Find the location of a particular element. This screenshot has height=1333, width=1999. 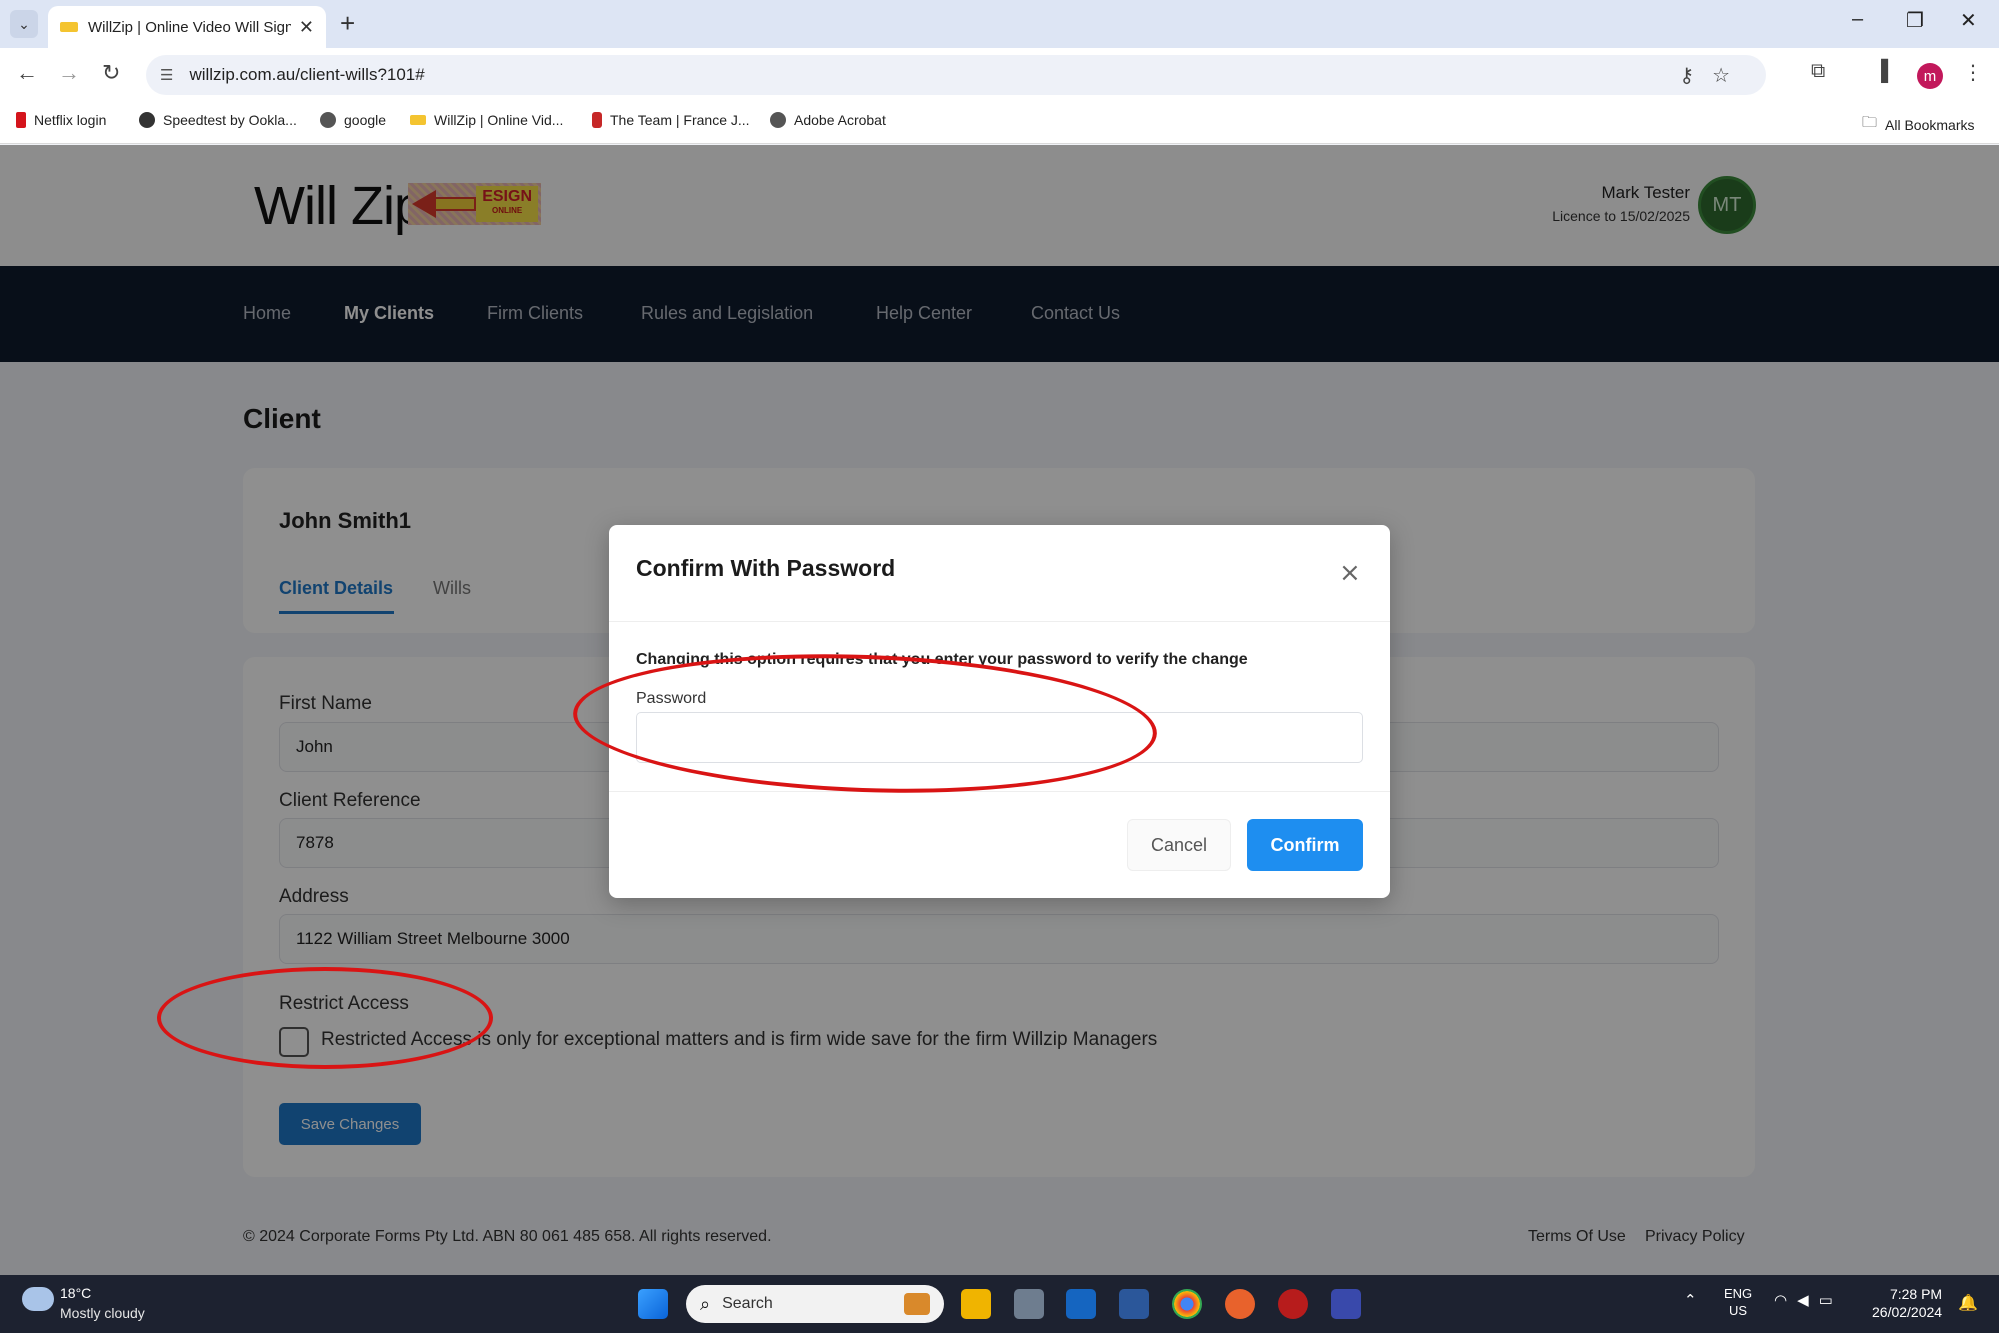

browser-tab: WillZip | Online Video Will Sign ✕ is located at coordinates (187, 27).